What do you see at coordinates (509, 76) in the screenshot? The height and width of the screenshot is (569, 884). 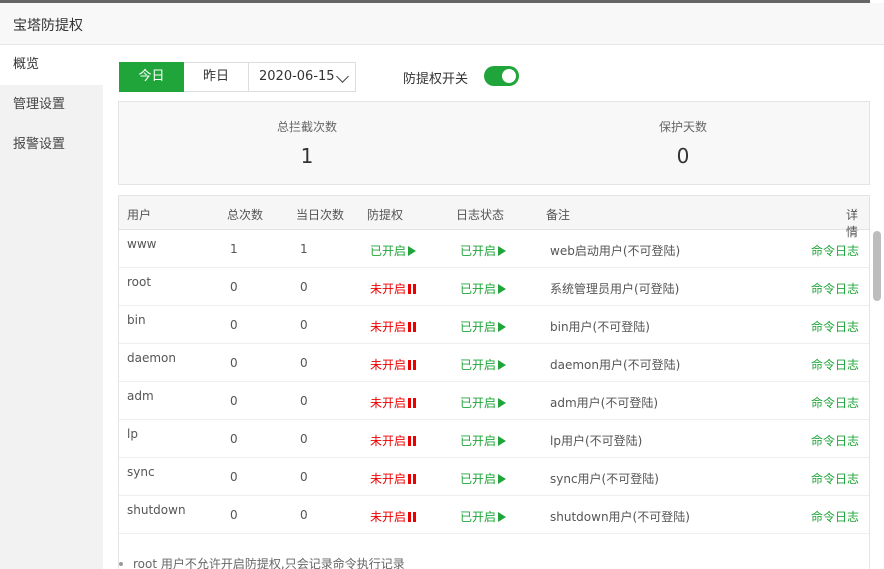 I see `toggle-knob` at bounding box center [509, 76].